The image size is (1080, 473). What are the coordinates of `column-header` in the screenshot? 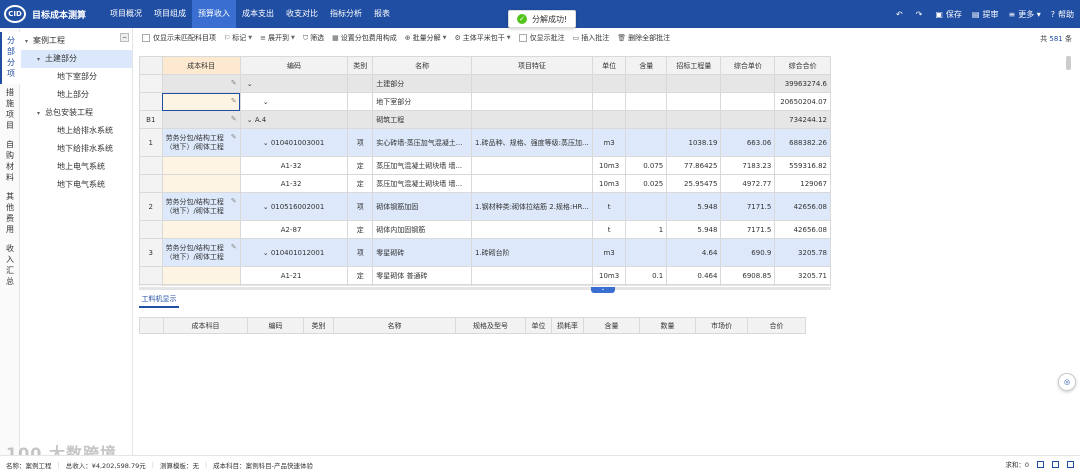 It's located at (151, 65).